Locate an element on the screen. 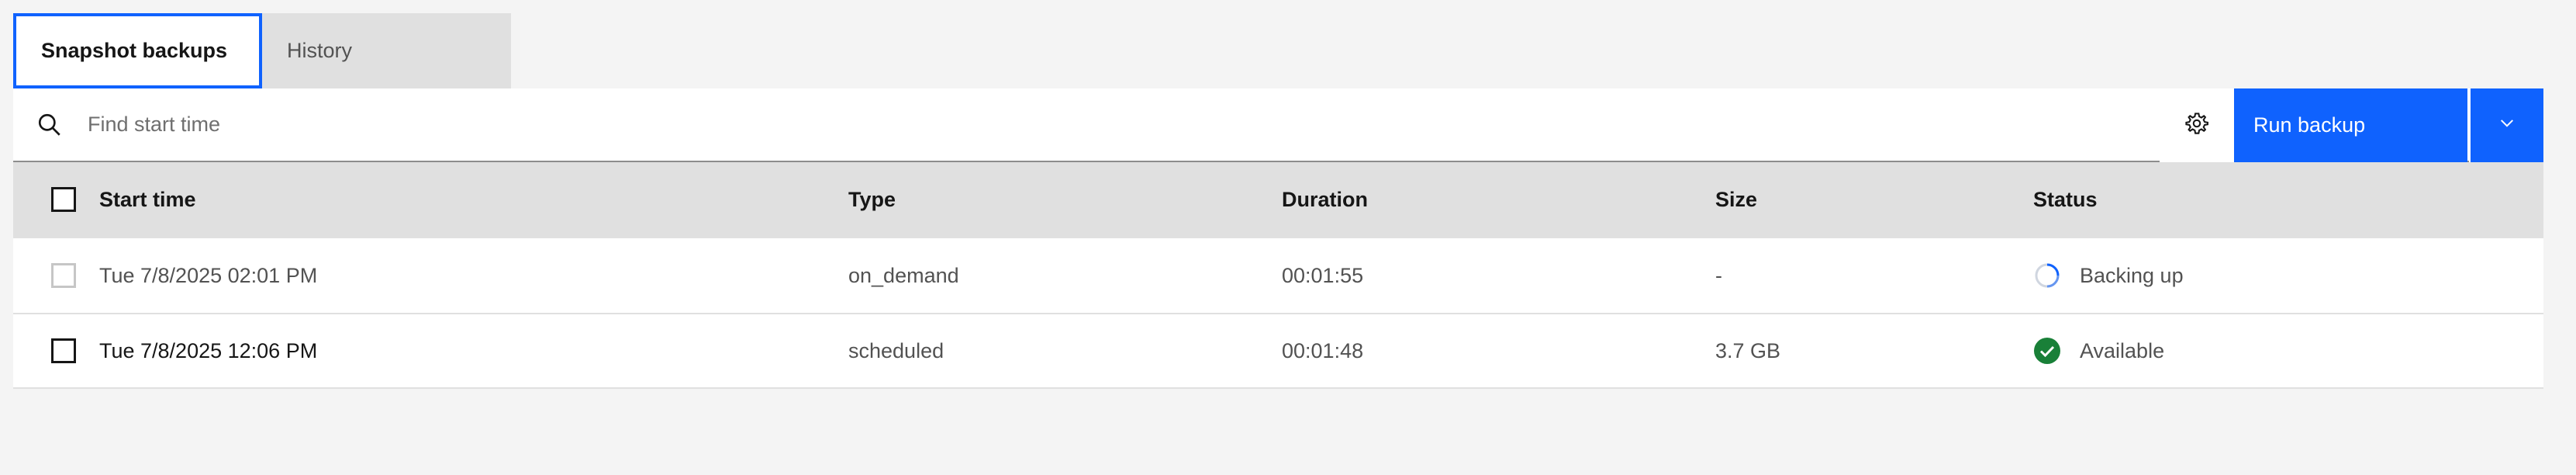 The width and height of the screenshot is (2576, 475). status-cell: Backing up is located at coordinates (2288, 276).